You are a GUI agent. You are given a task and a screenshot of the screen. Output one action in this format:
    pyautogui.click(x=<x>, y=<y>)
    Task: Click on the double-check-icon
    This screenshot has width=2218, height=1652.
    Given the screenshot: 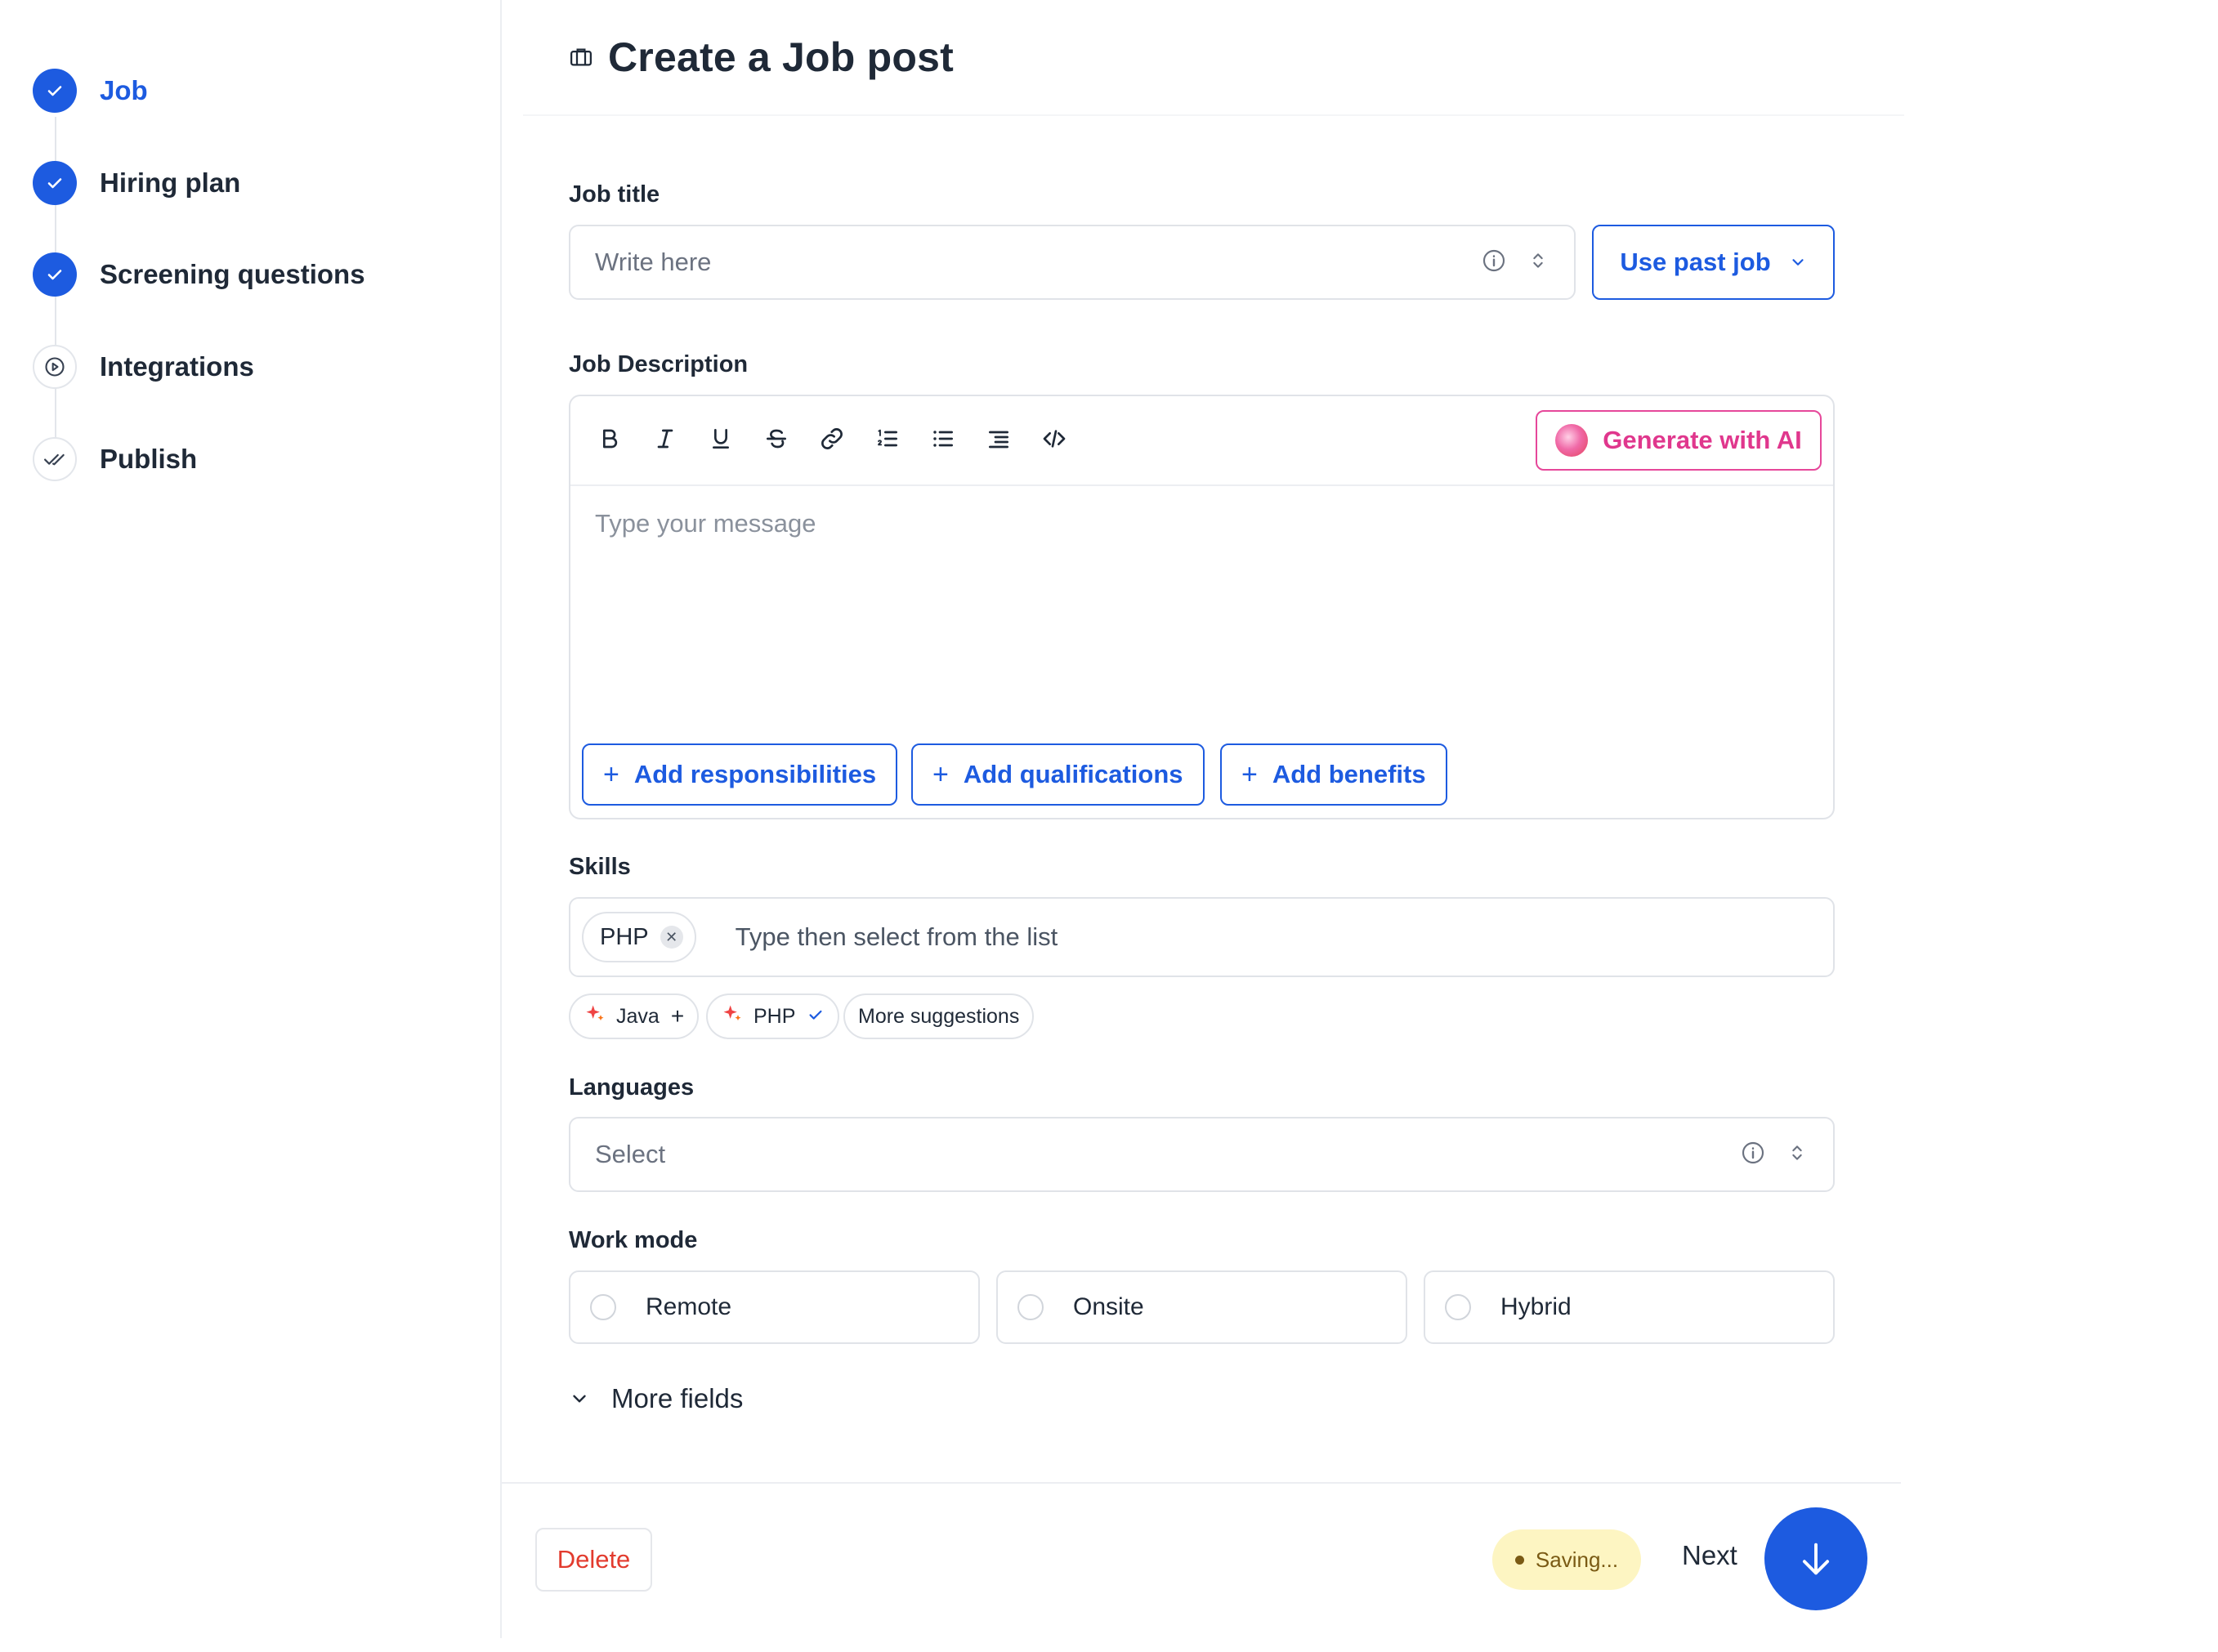 What is the action you would take?
    pyautogui.click(x=55, y=459)
    